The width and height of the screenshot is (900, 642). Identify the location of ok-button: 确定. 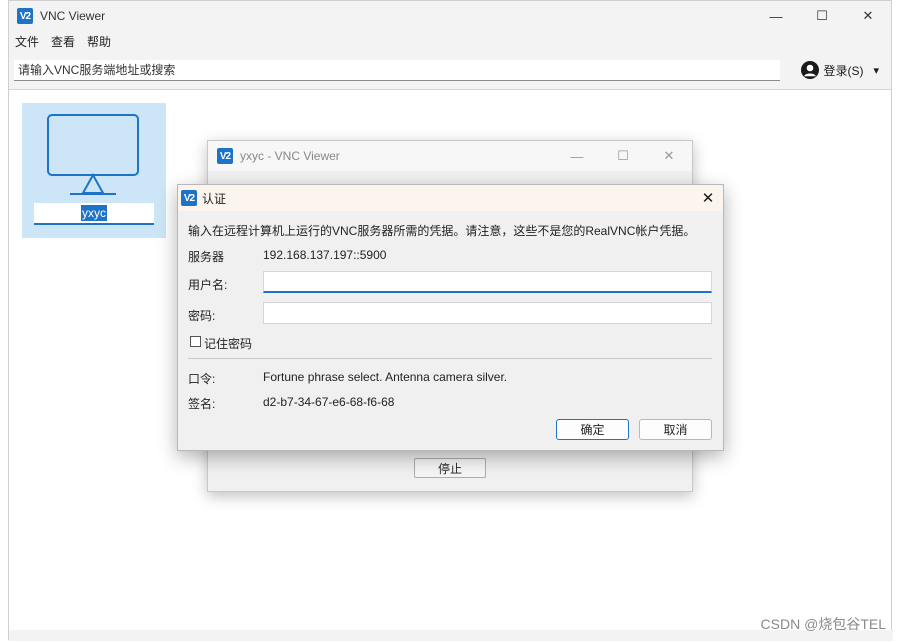
(592, 429).